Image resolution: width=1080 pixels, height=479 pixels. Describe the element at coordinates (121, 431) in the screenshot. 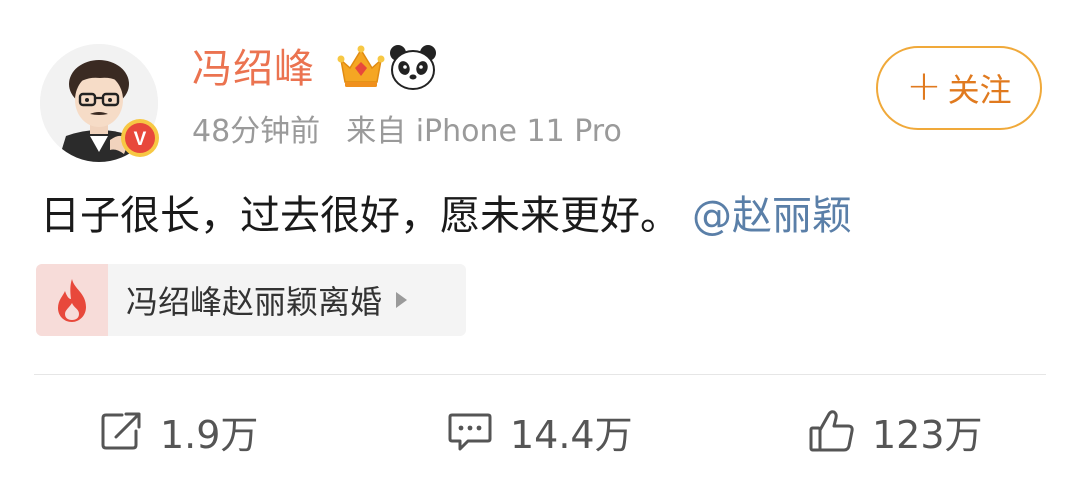

I see `share-icon` at that location.